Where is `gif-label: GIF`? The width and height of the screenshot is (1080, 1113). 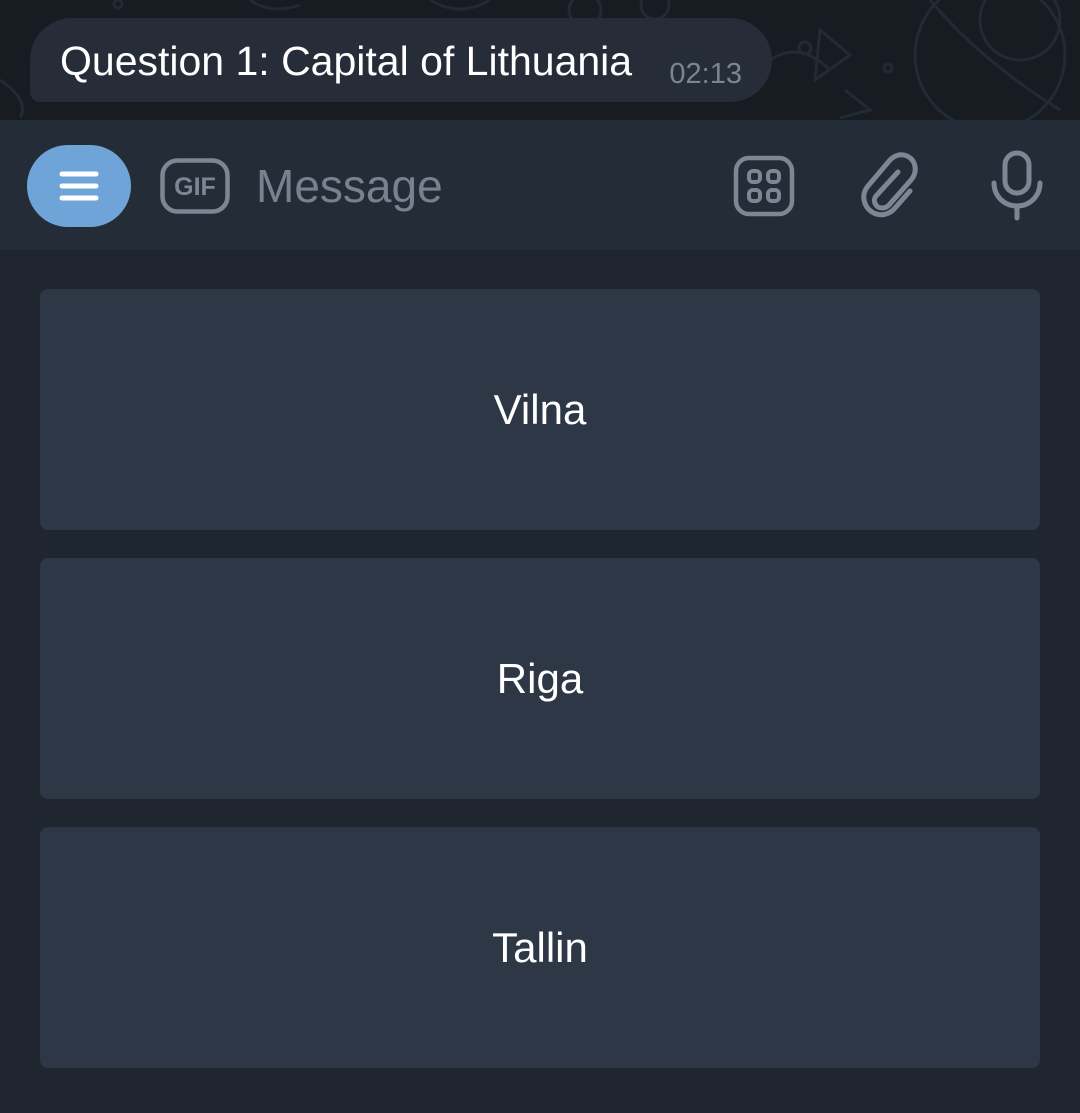 gif-label: GIF is located at coordinates (195, 187).